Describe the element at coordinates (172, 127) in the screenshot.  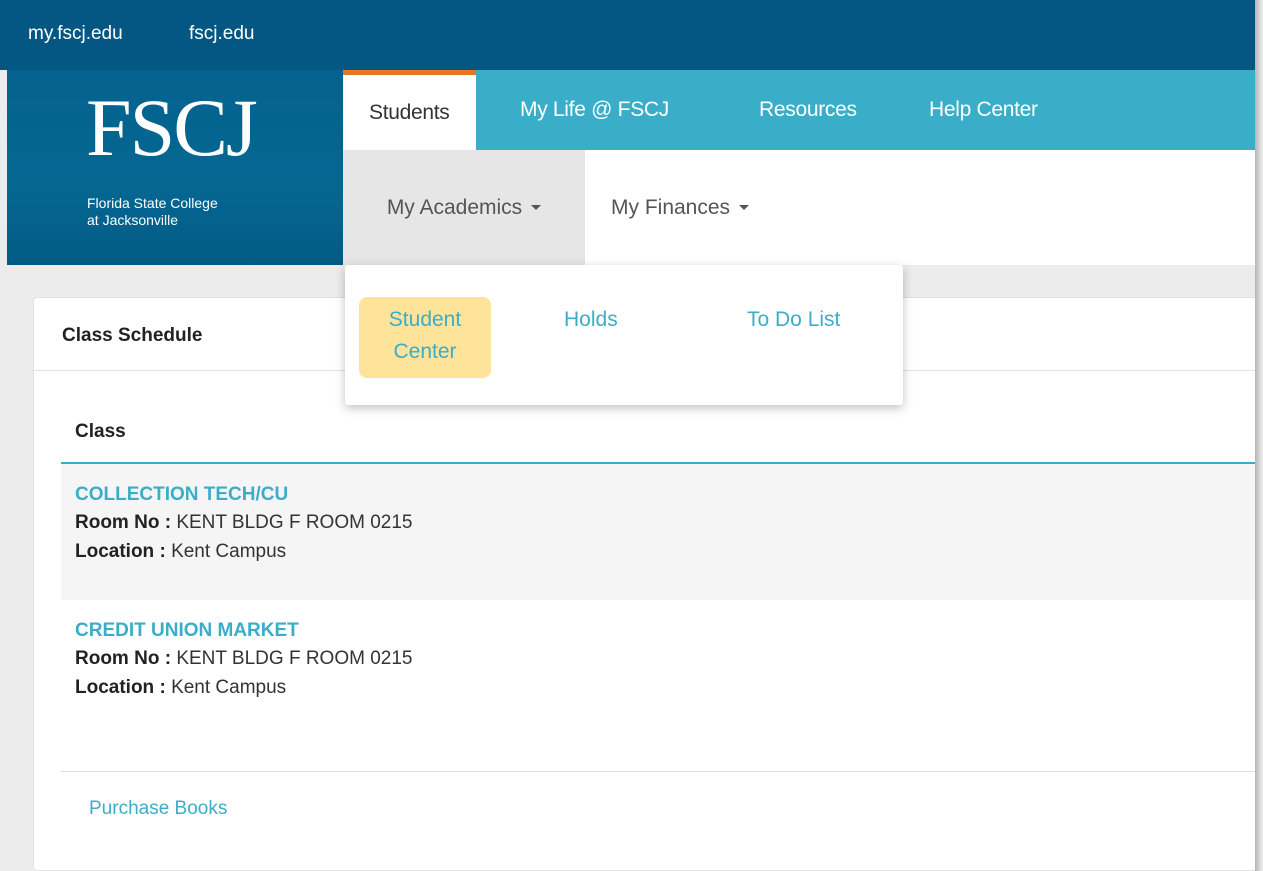
I see `logo-wordmark: FSCJ` at that location.